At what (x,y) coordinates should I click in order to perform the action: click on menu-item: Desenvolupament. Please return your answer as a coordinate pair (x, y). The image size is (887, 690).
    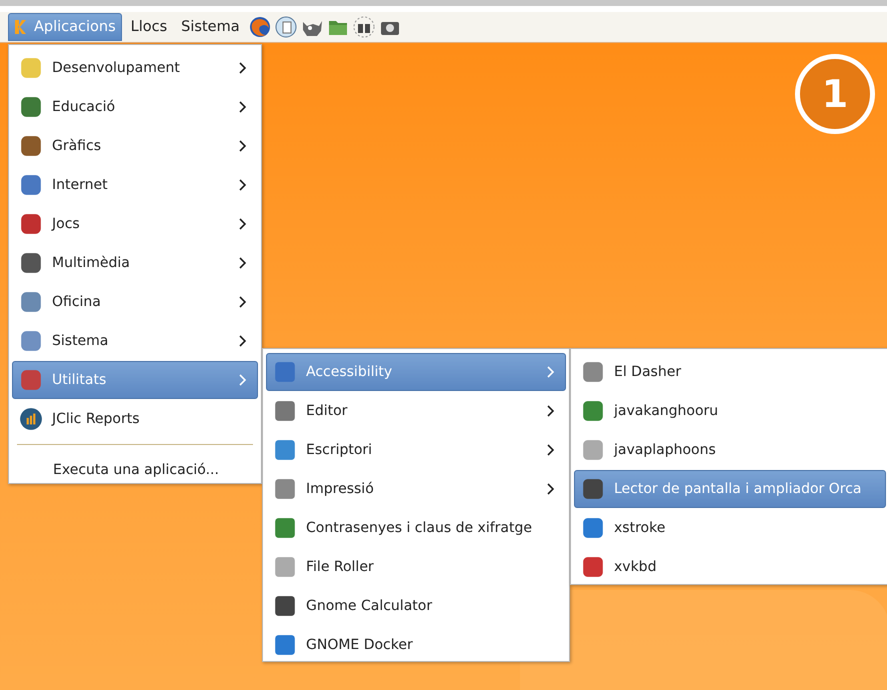
    Looking at the image, I should click on (135, 68).